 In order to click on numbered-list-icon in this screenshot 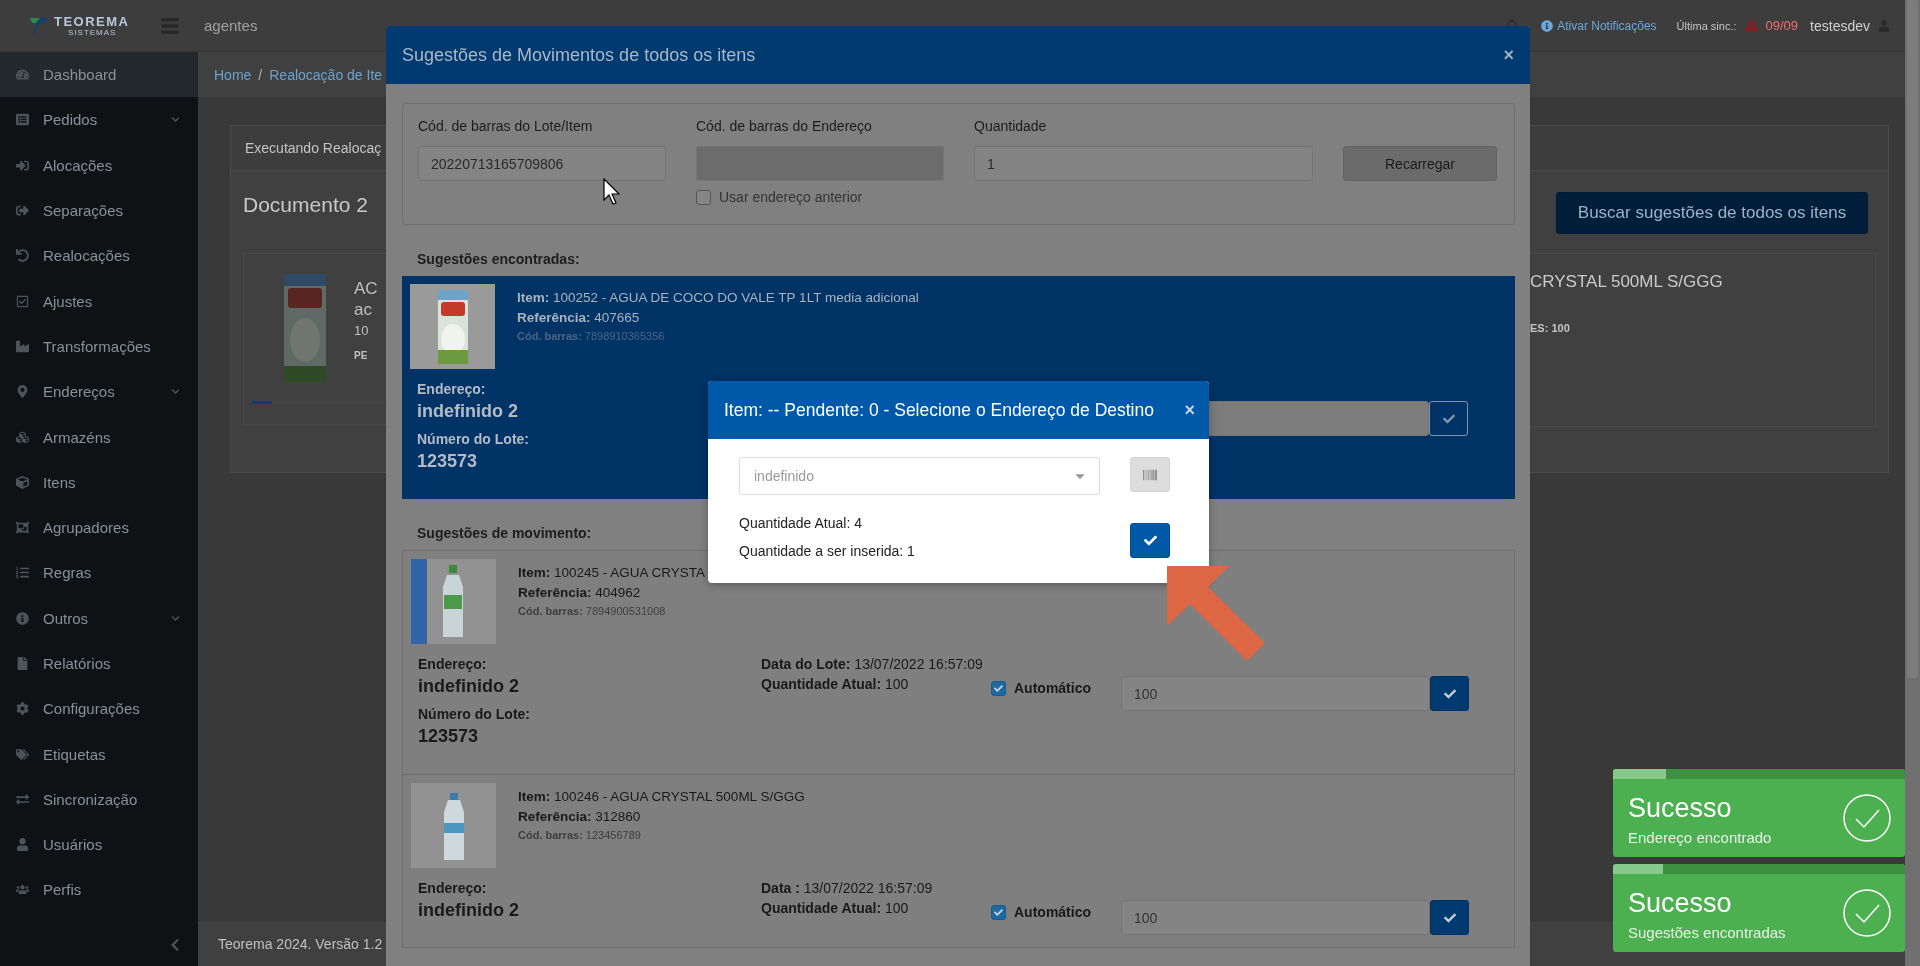, I will do `click(22, 573)`.